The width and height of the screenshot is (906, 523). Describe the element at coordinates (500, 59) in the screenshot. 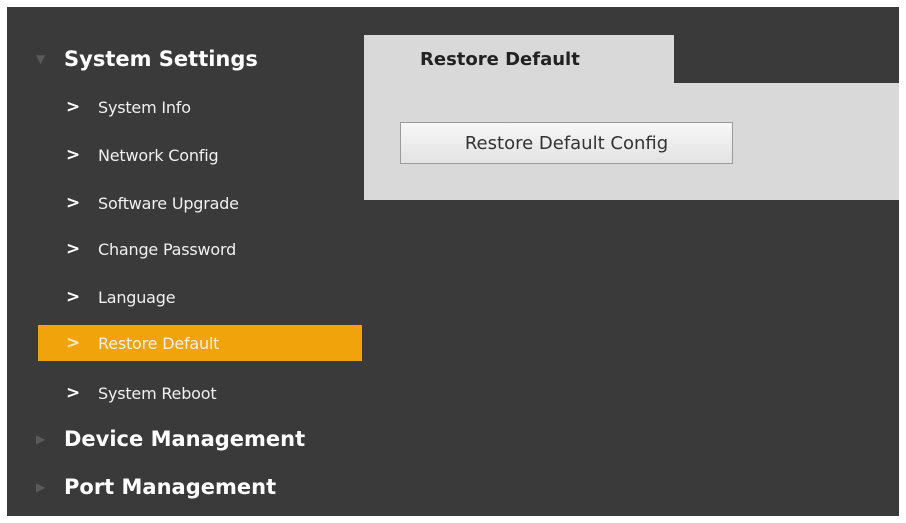

I see `tab-label: Restore Default` at that location.